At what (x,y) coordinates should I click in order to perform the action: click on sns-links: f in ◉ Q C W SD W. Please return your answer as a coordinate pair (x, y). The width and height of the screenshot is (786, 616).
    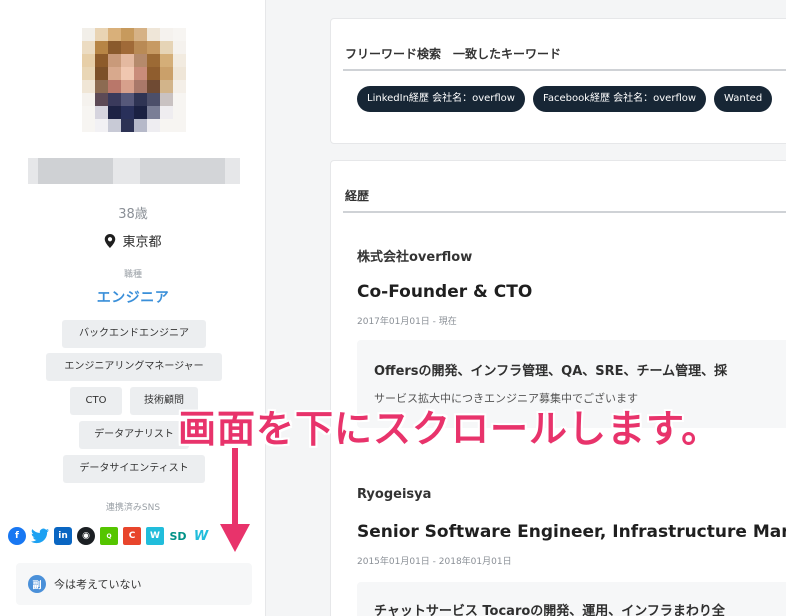
    Looking at the image, I should click on (109, 536).